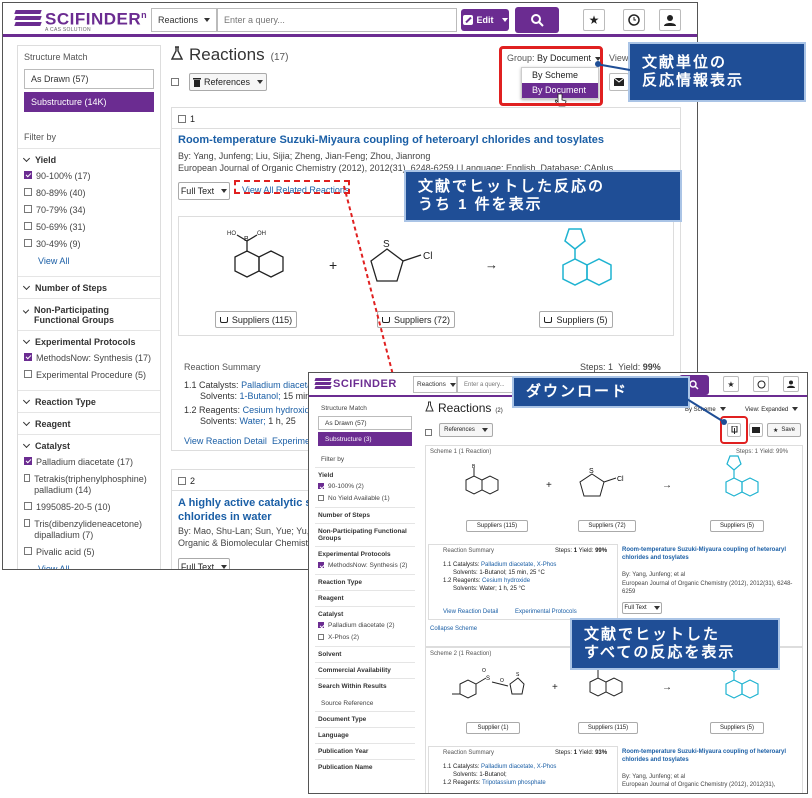 The width and height of the screenshot is (812, 798). Describe the element at coordinates (365, 669) in the screenshot. I see `commercial-availability-header: Commercial Availability` at that location.